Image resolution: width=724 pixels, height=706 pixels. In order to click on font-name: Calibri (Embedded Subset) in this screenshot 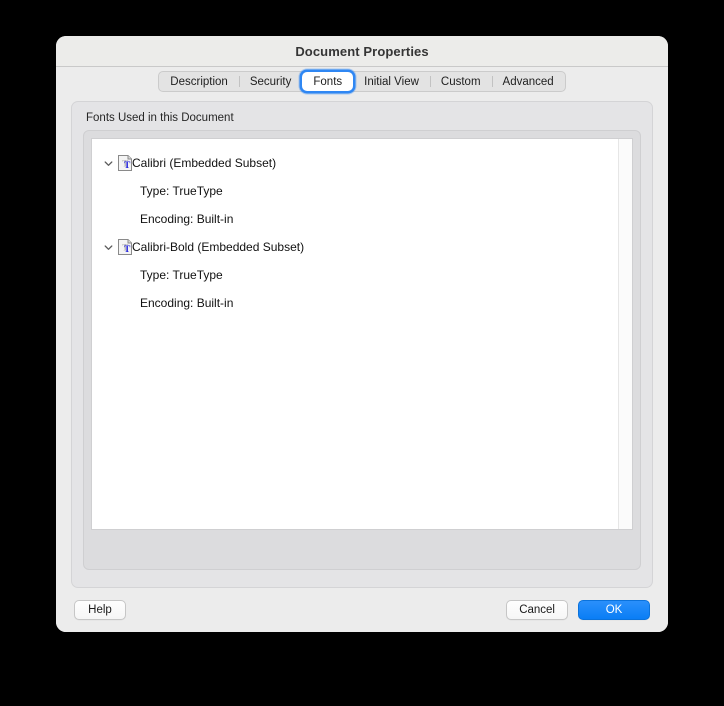, I will do `click(204, 163)`.